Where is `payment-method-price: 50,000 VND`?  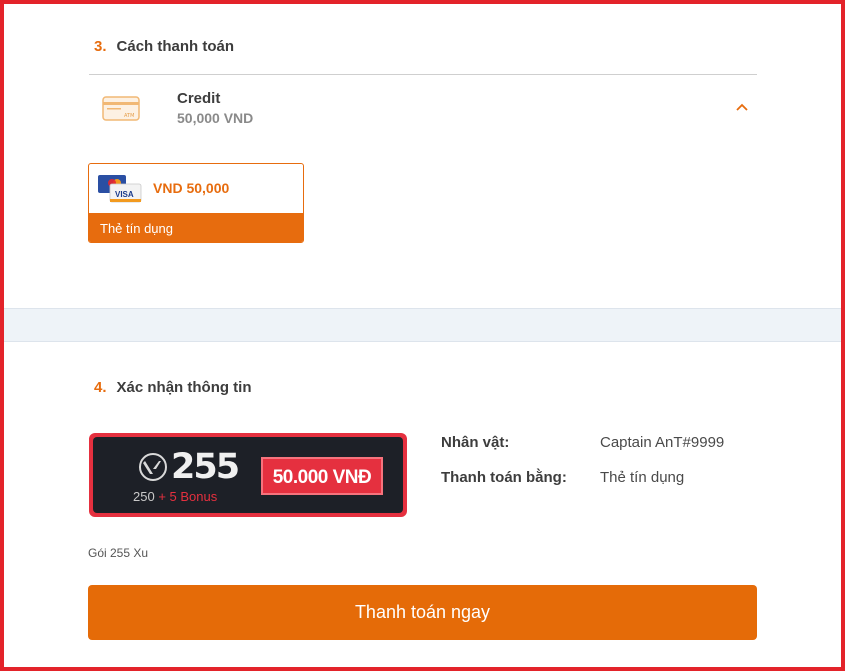
payment-method-price: 50,000 VND is located at coordinates (215, 118).